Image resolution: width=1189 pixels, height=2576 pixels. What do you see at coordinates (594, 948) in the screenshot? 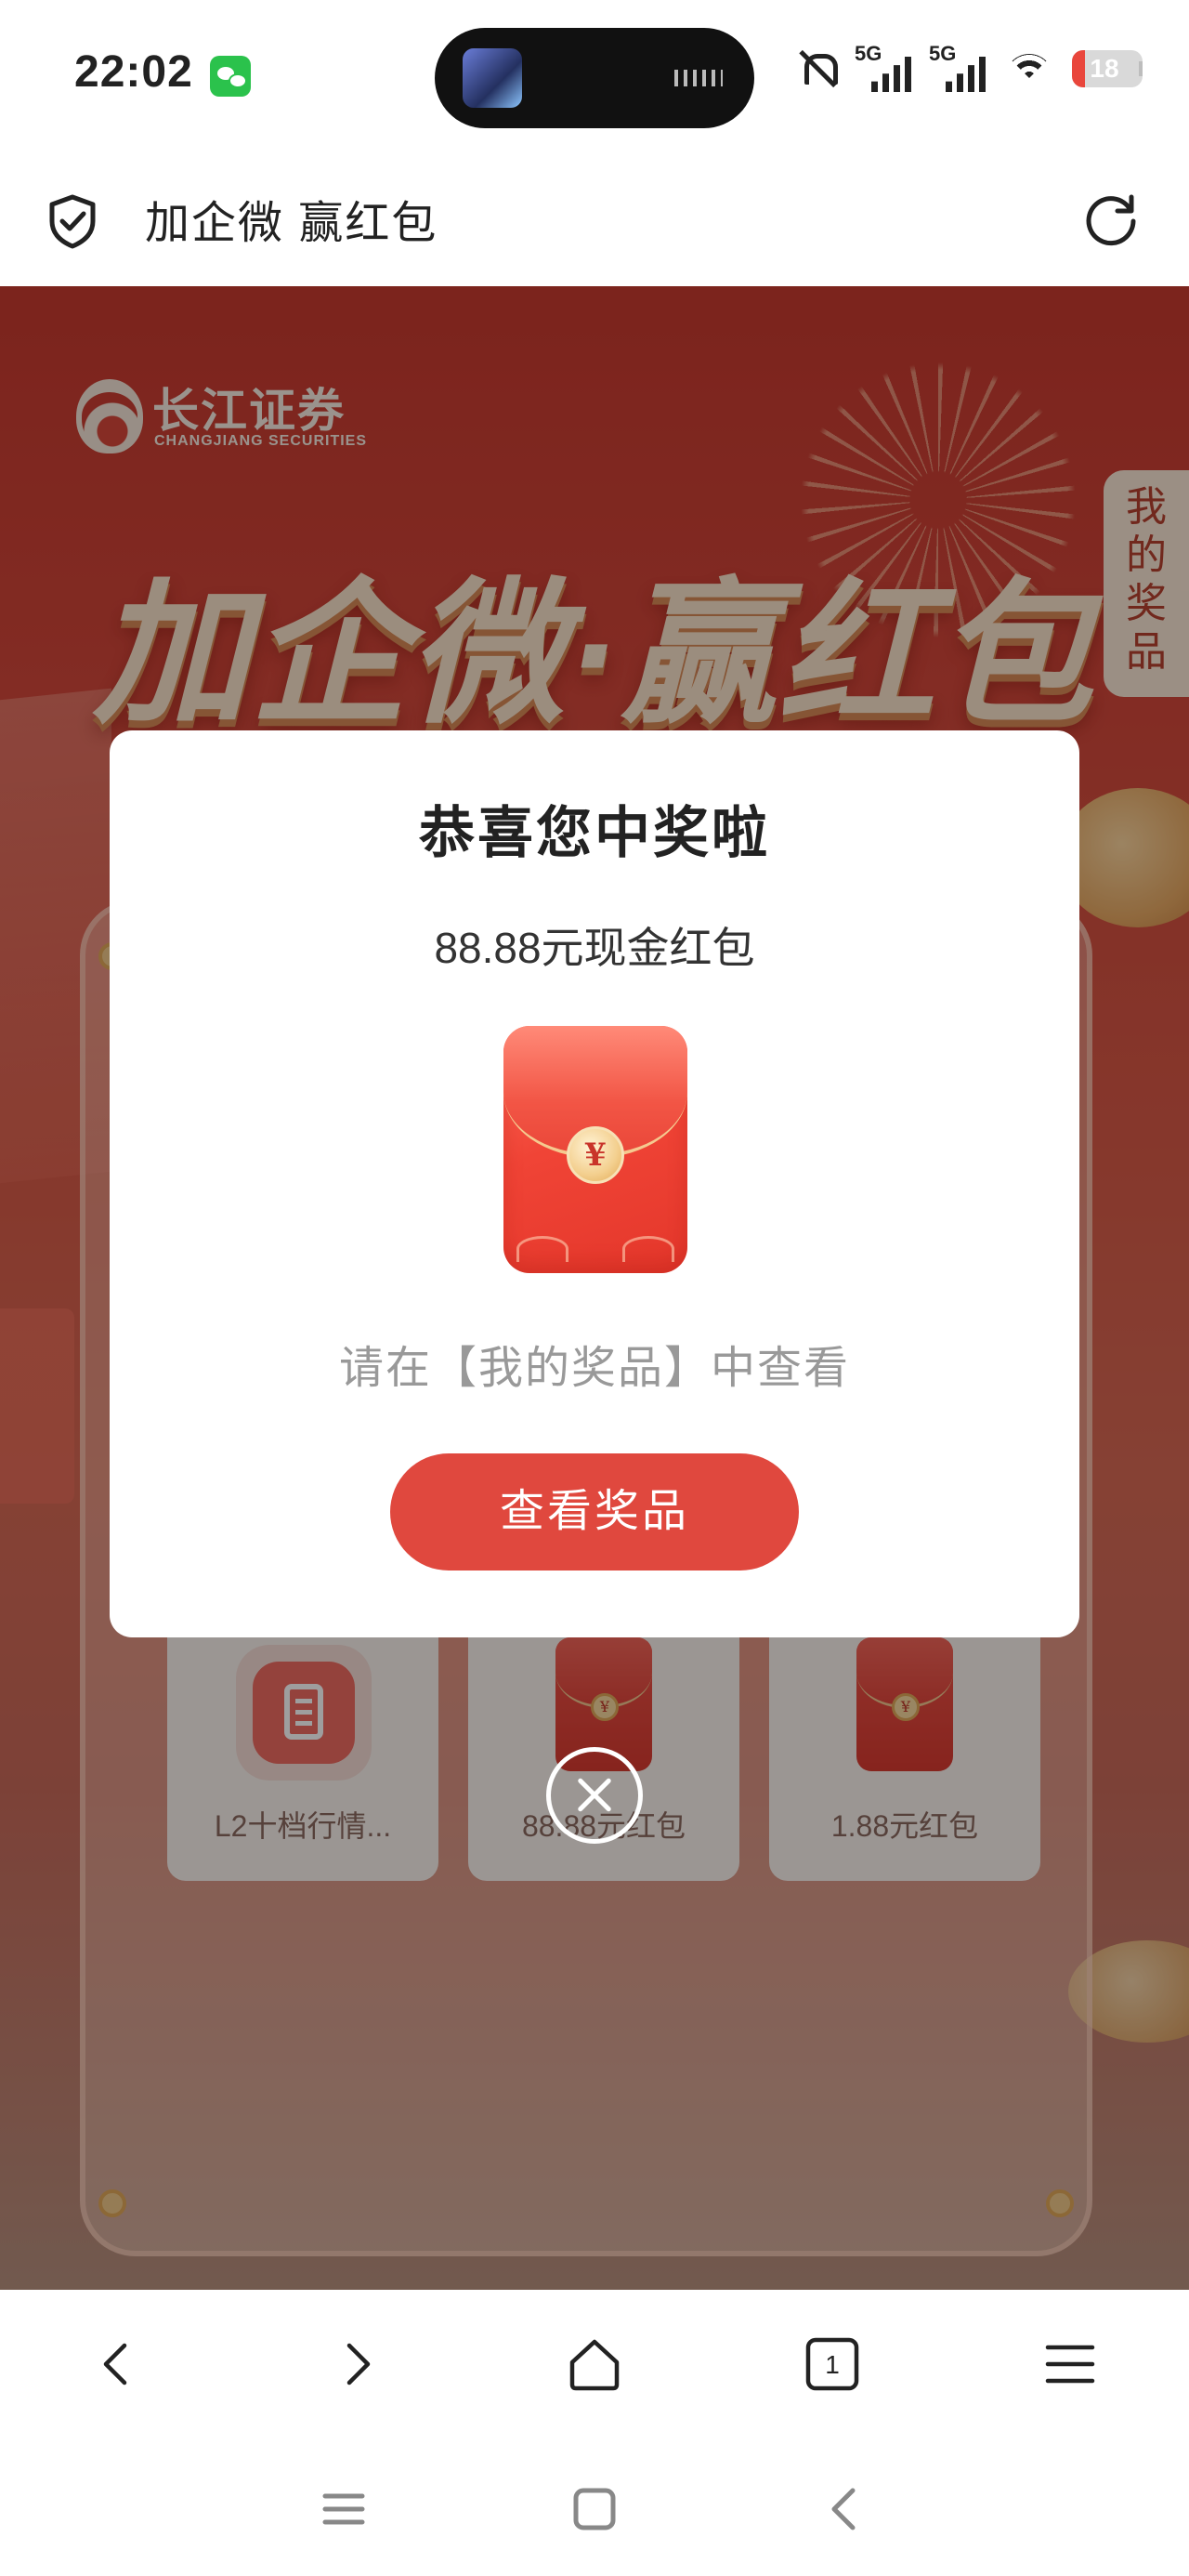
I see `prize-amount: 88.88元现金红包` at bounding box center [594, 948].